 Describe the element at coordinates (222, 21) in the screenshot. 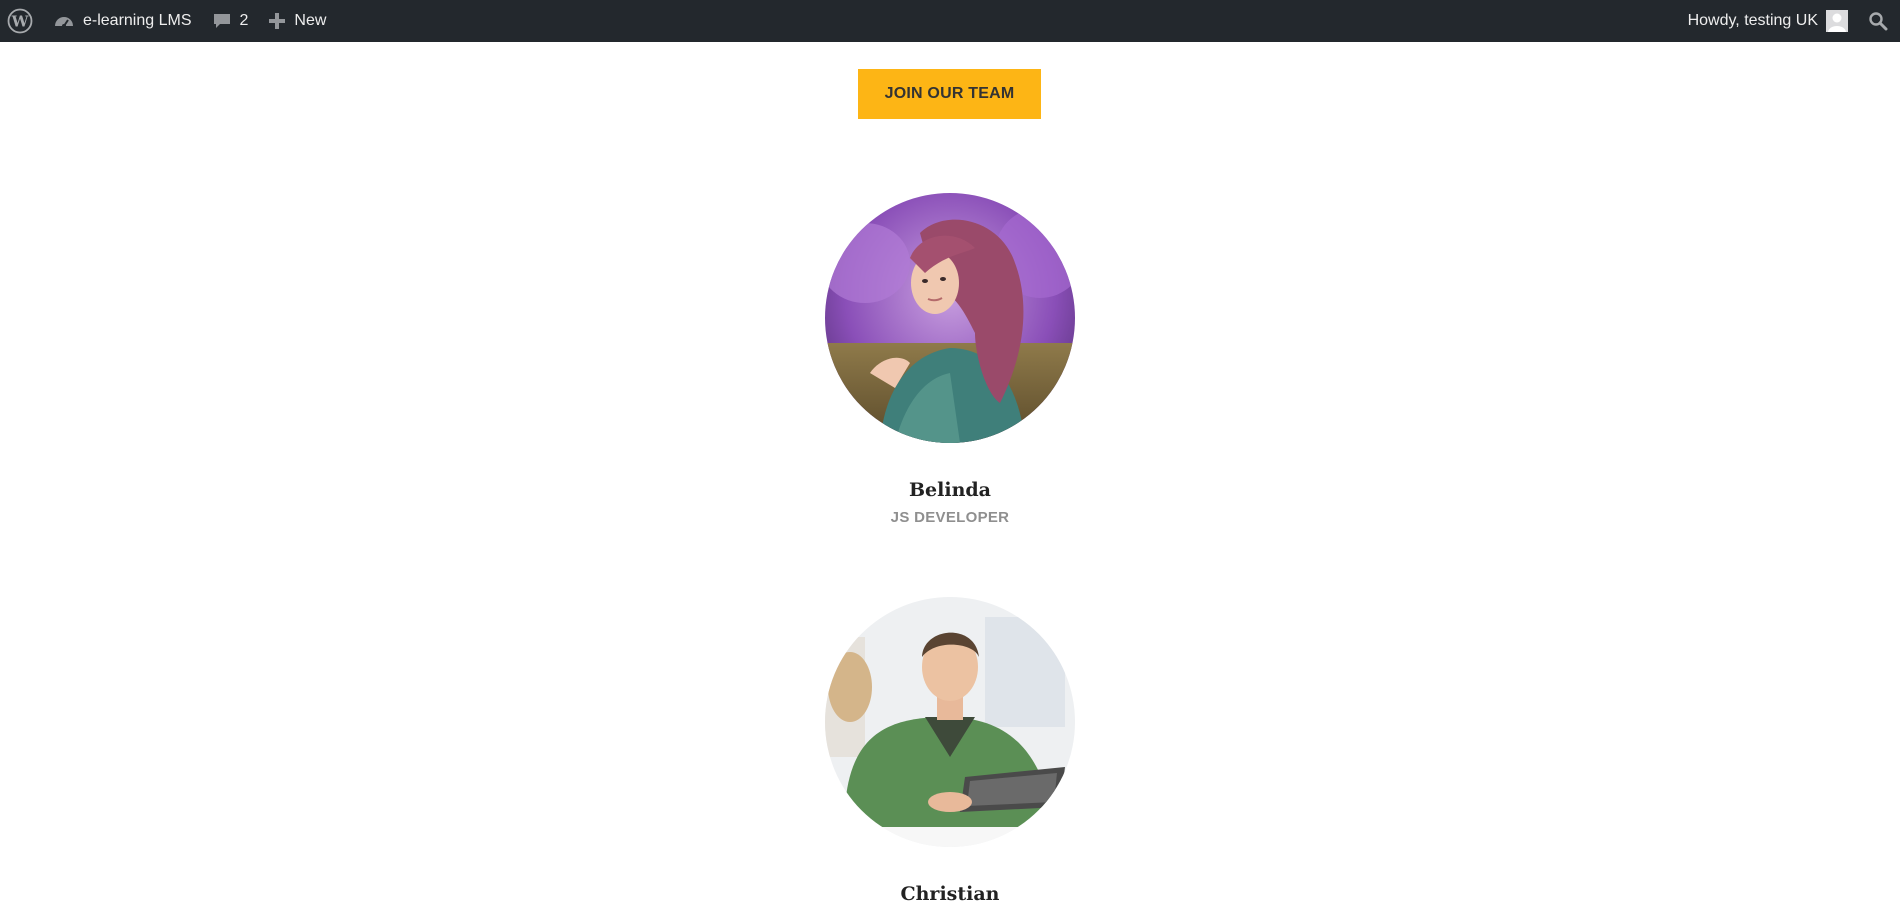

I see `comment-bubble-icon` at that location.